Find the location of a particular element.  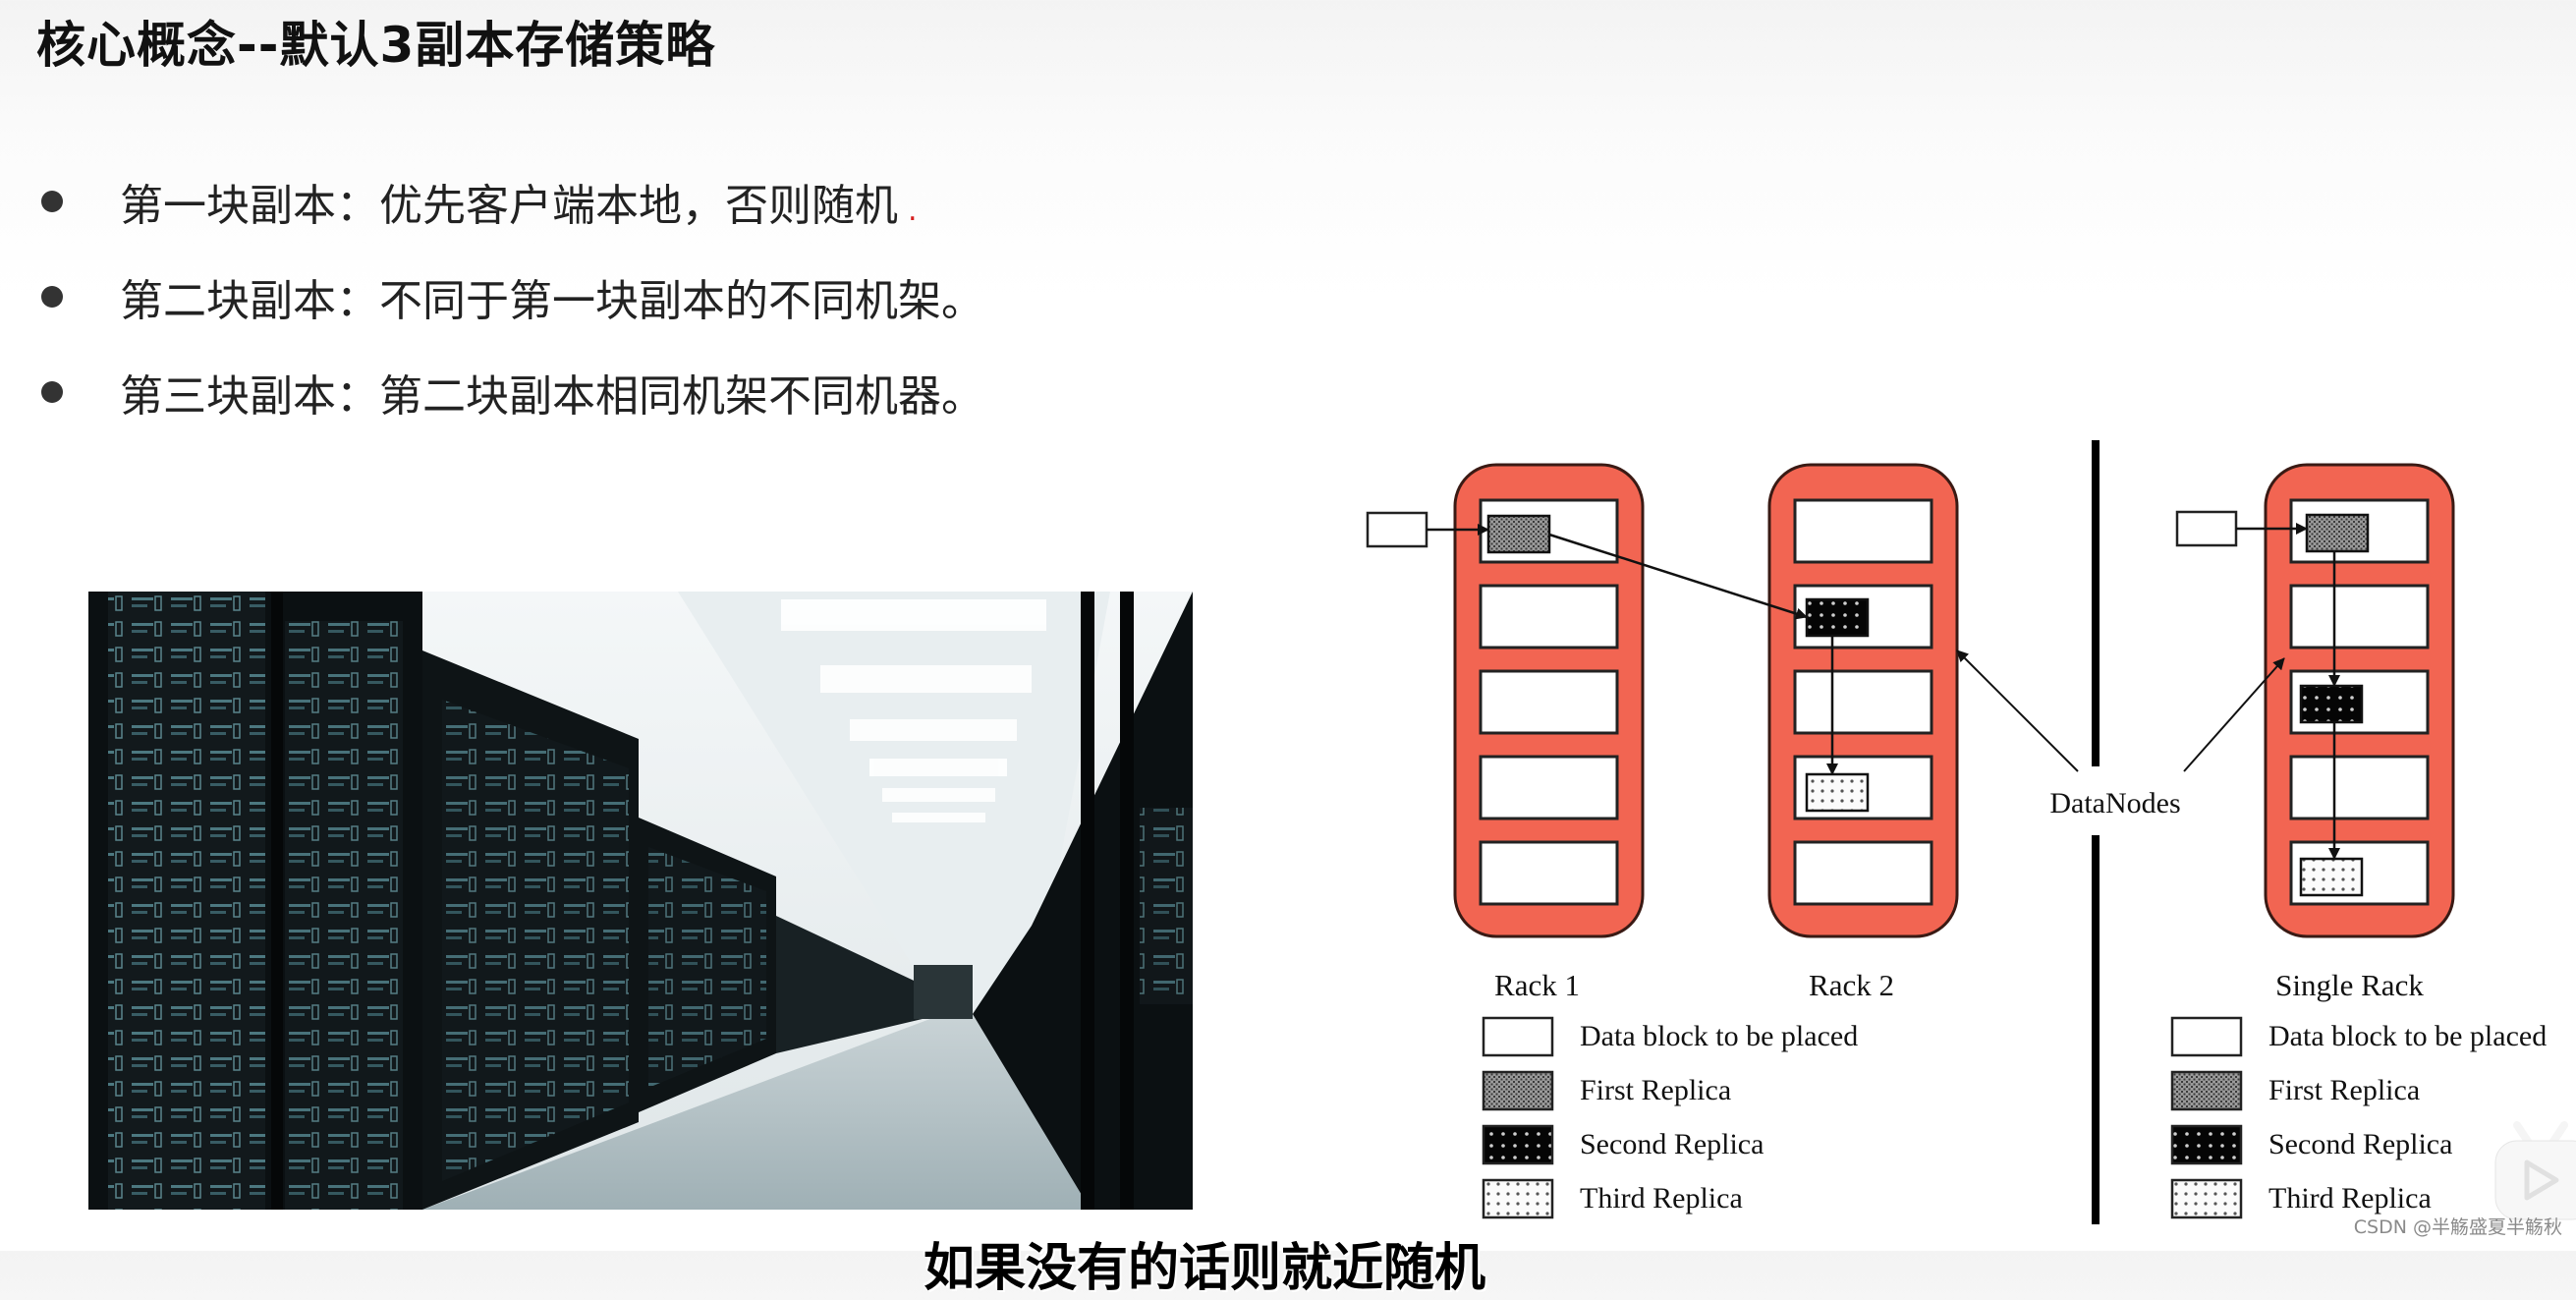

bullet-item: 第一块副本：优先客户端本地，否则随机. is located at coordinates (579, 201).